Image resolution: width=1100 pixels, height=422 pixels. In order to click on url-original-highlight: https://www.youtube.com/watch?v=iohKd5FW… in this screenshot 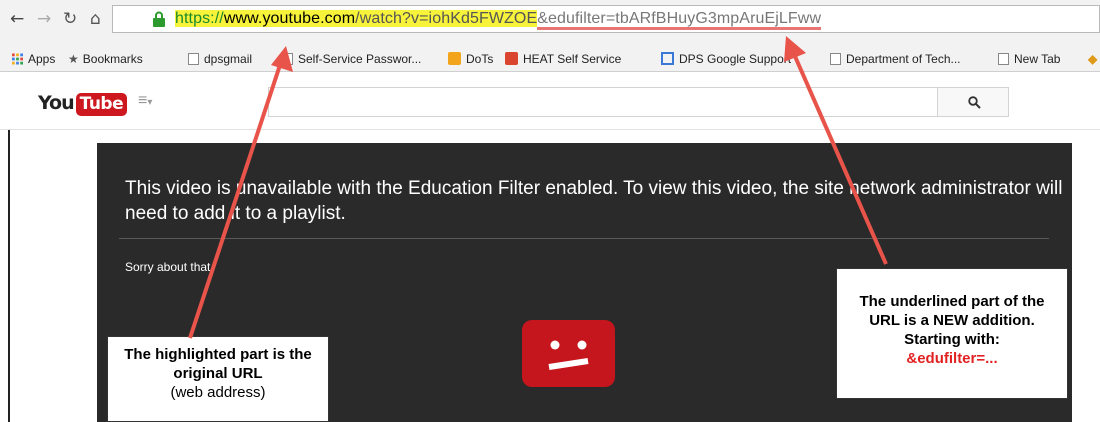, I will do `click(356, 18)`.